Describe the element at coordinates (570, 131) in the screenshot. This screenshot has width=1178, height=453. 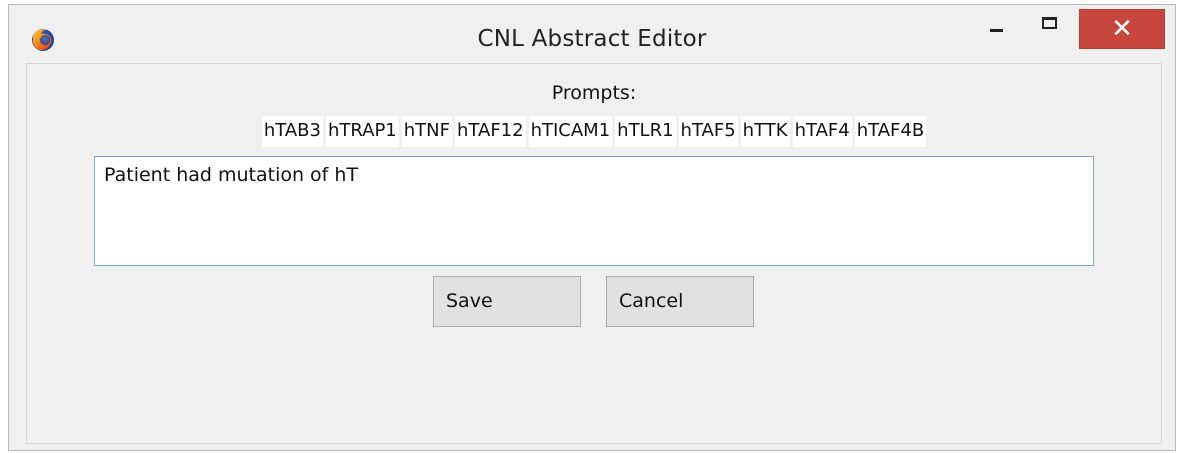
I see `prompt-item-hticam1: hTICAM1` at that location.